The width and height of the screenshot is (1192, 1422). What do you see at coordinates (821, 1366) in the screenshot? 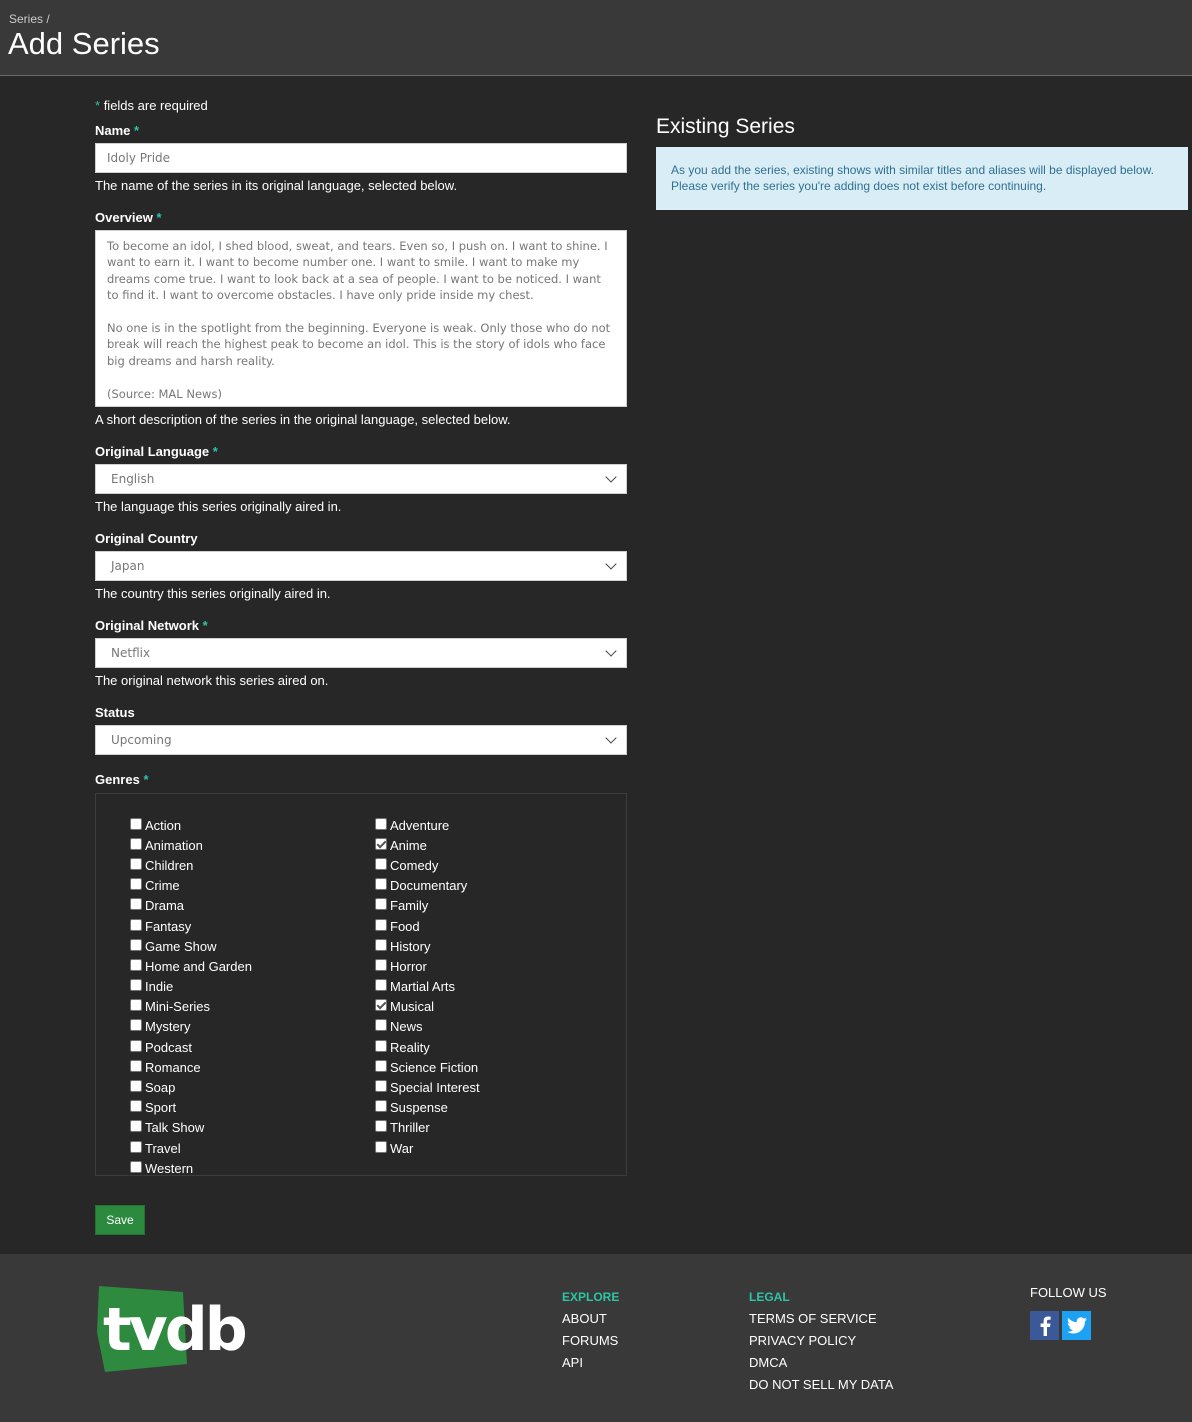
I see `footer-link-dmca: DMCA` at bounding box center [821, 1366].